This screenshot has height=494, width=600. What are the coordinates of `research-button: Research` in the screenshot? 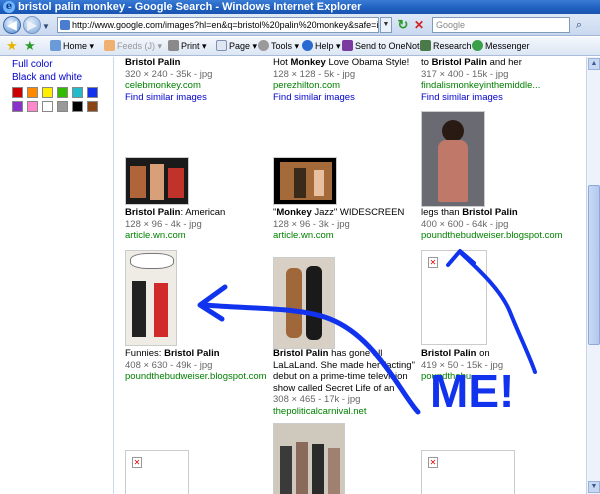 It's located at (446, 46).